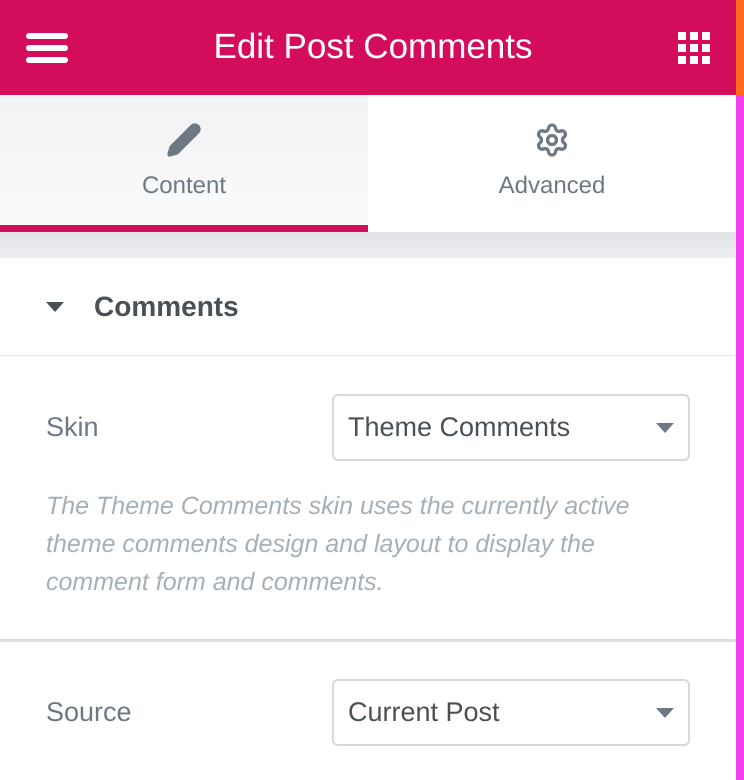 The width and height of the screenshot is (744, 780). What do you see at coordinates (694, 48) in the screenshot?
I see `apps-grid-icon` at bounding box center [694, 48].